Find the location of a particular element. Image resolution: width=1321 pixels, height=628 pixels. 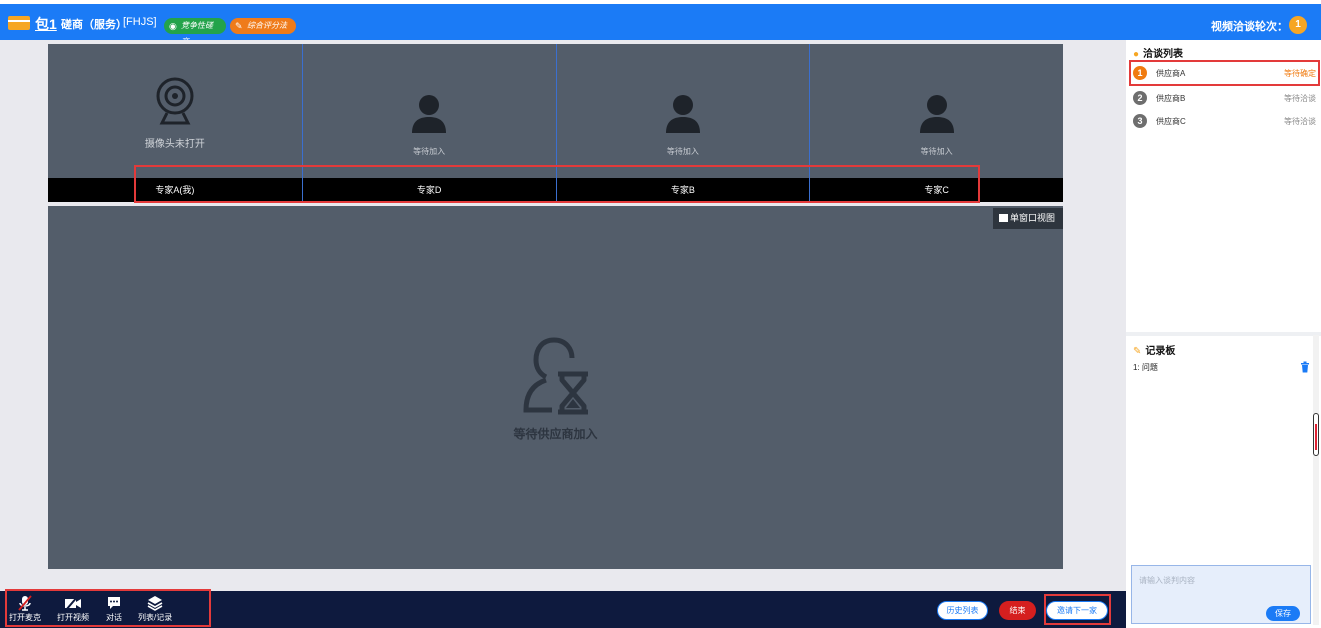

list-item: 1 供应商A 等待确定 is located at coordinates (1224, 74).